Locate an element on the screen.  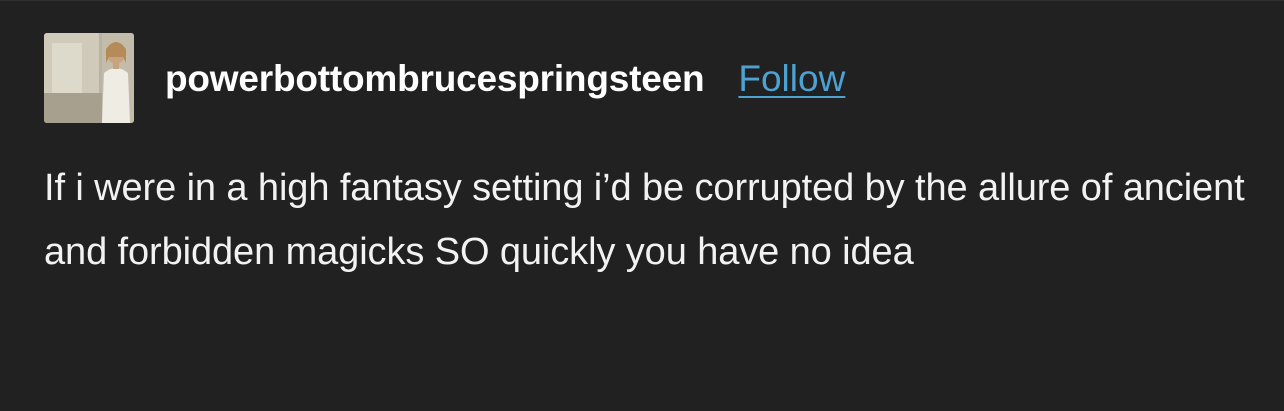
post-header: powerbottombrucespringsteen Follow is located at coordinates (444, 78).